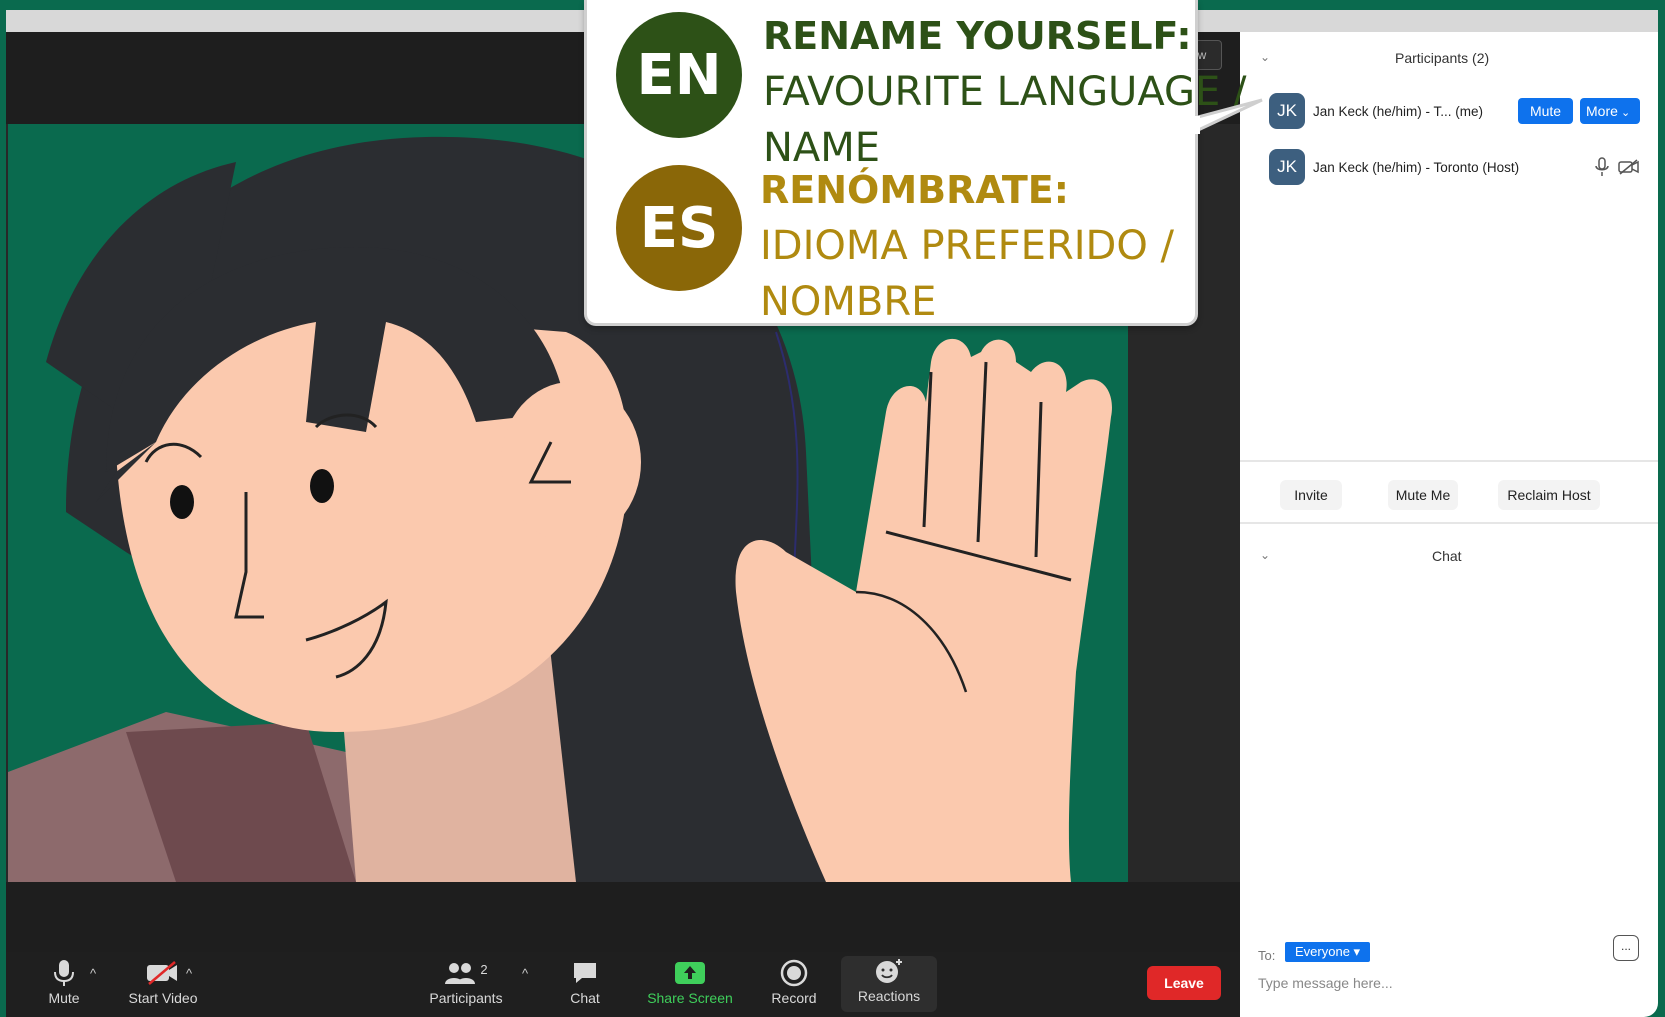 The image size is (1665, 1017). What do you see at coordinates (679, 75) in the screenshot?
I see `english-badge: EN` at bounding box center [679, 75].